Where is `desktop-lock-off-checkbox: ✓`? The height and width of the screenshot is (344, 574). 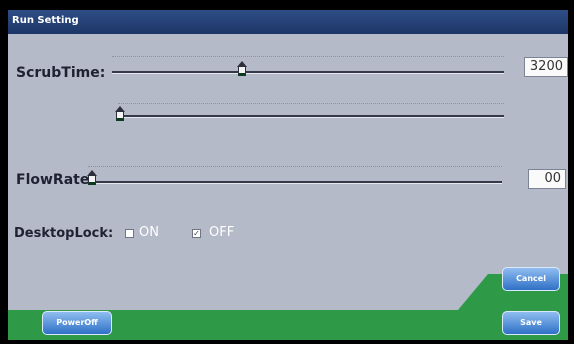
desktop-lock-off-checkbox: ✓ is located at coordinates (196, 233).